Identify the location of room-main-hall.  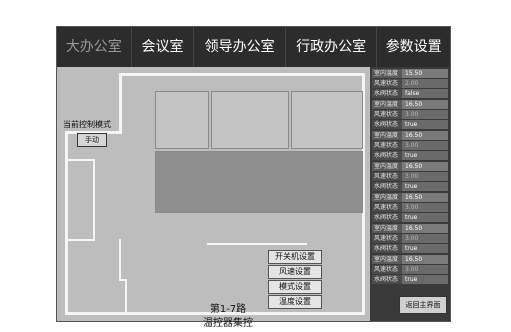
(259, 182).